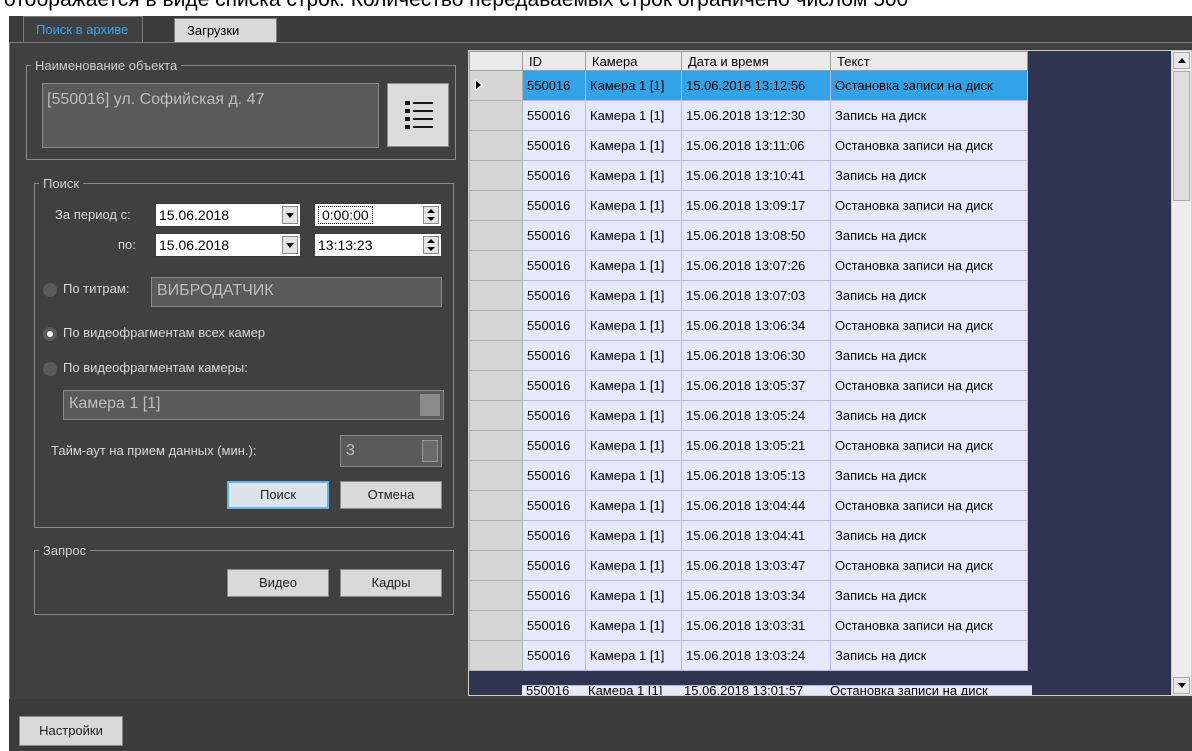 The height and width of the screenshot is (751, 1192). What do you see at coordinates (756, 115) in the screenshot?
I see `cell-datetime: 15.06.2018 13:12:30` at bounding box center [756, 115].